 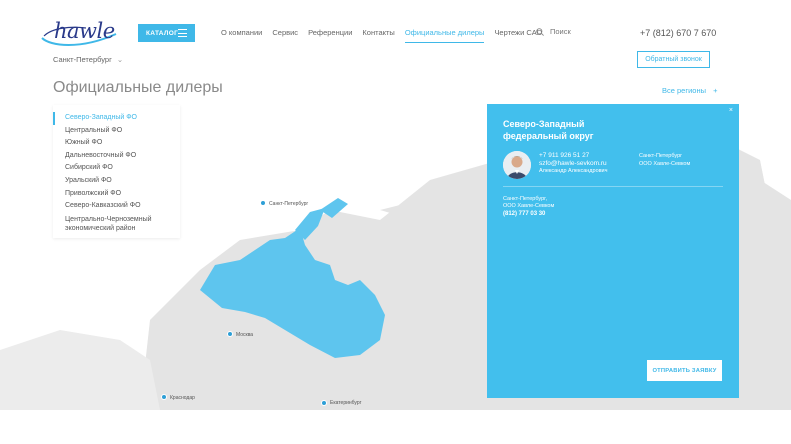 I want to click on district-item: Приволжский ФО, so click(x=116, y=194).